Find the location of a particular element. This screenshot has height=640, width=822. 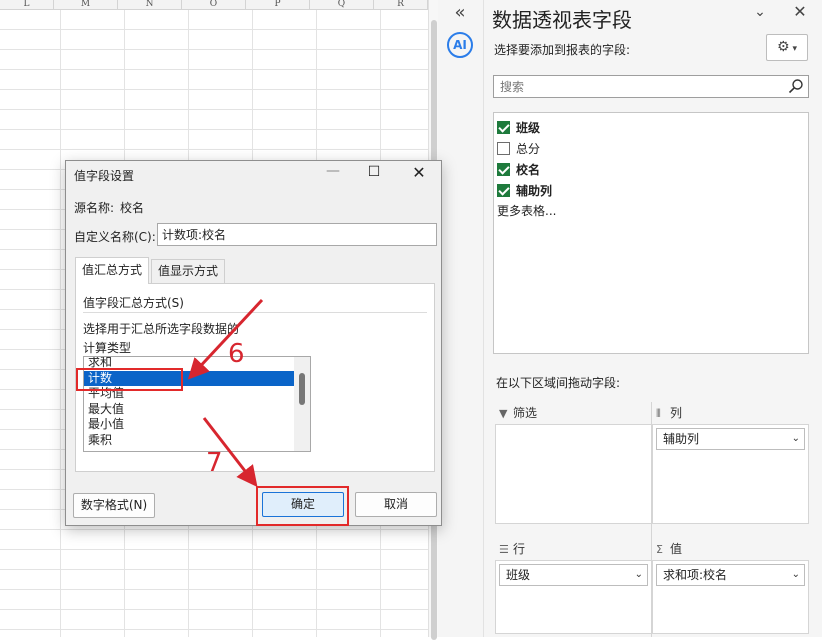

list-item: 最大值 is located at coordinates (197, 410).